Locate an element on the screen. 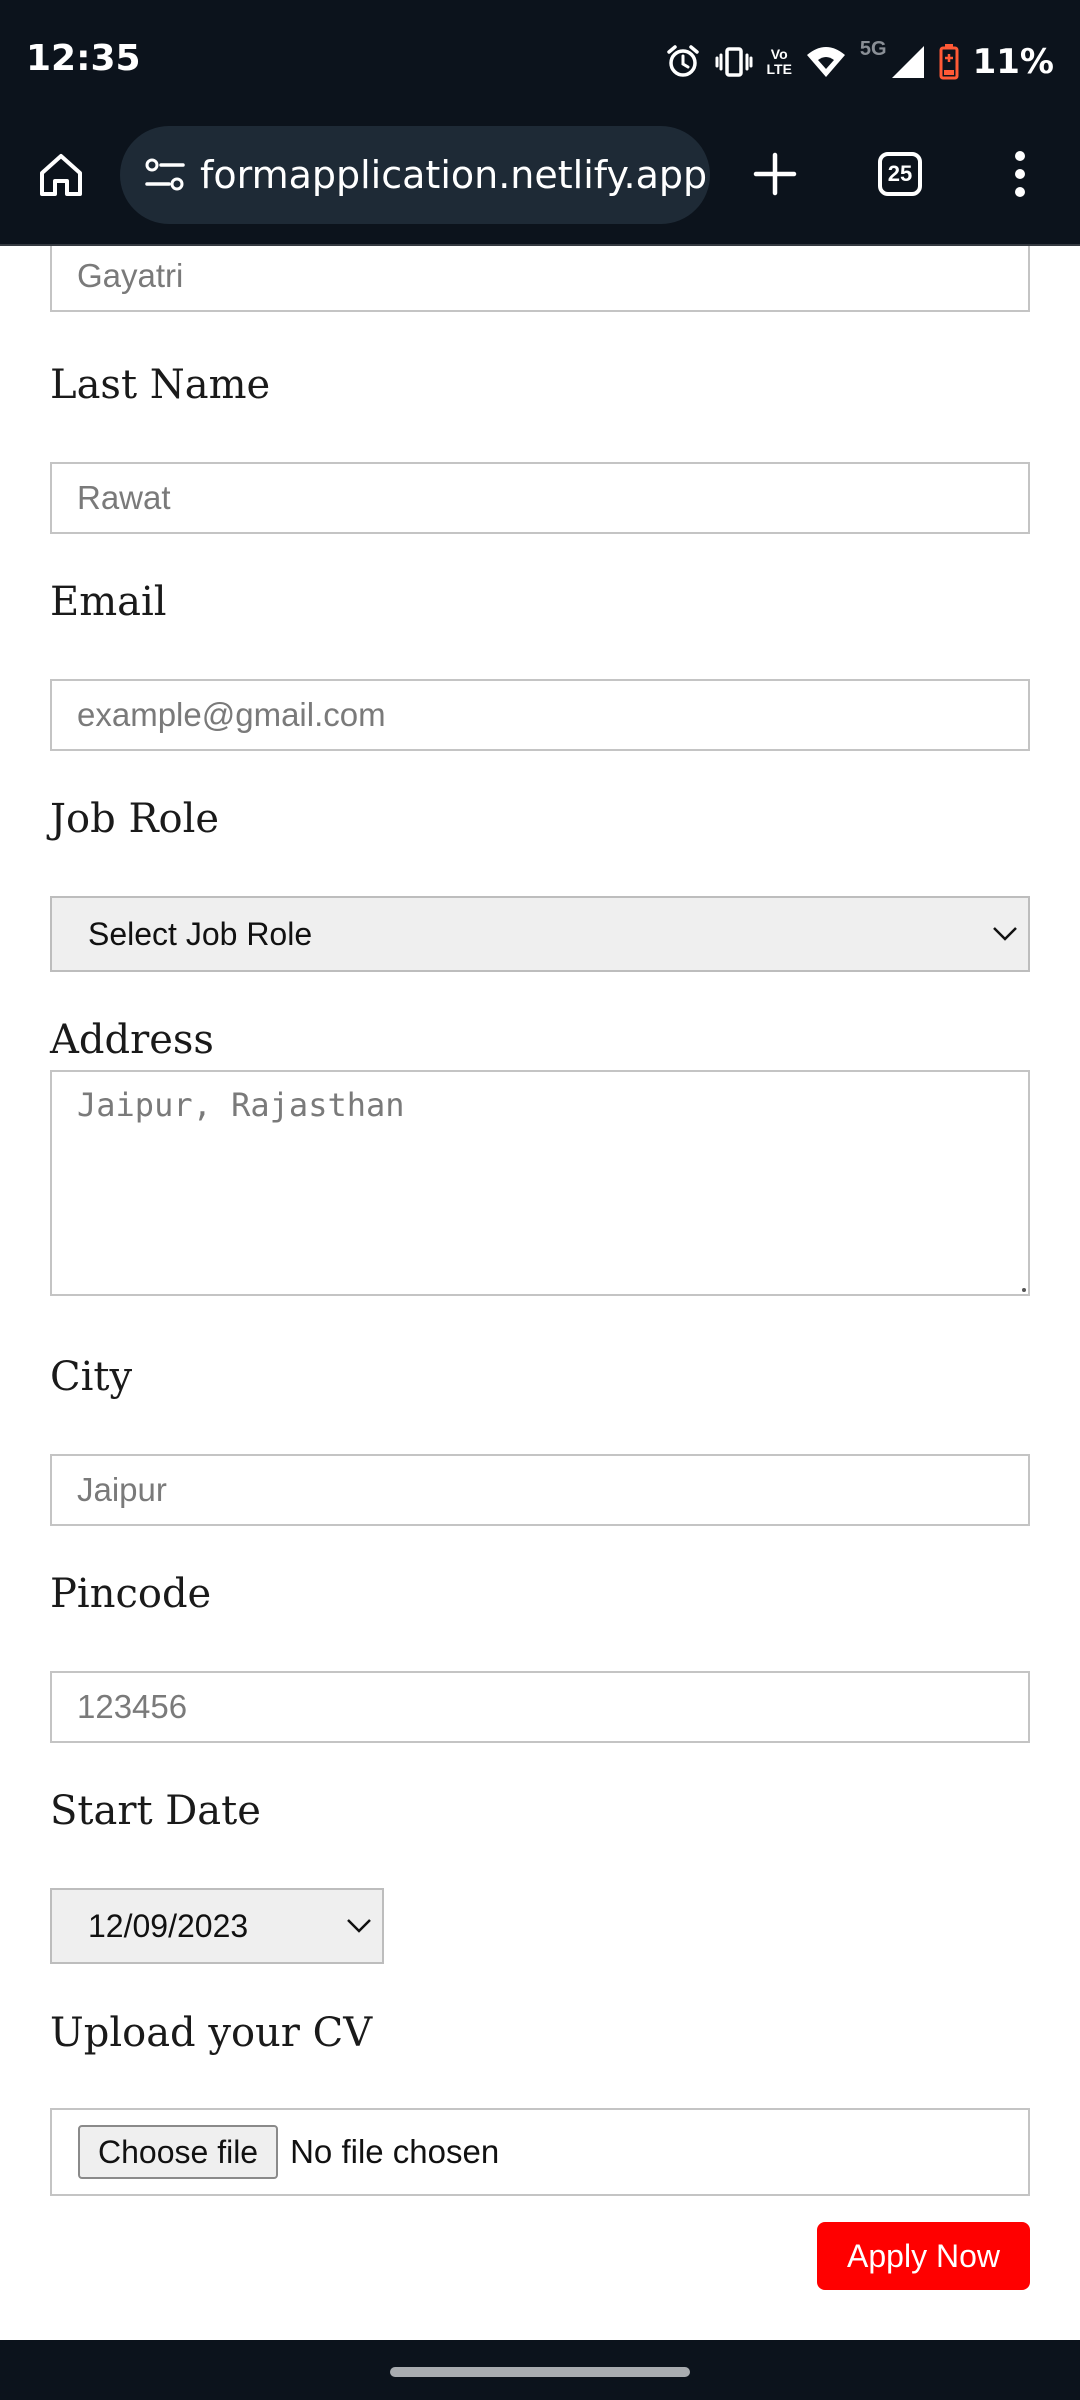  address-label: Address is located at coordinates (132, 1040).